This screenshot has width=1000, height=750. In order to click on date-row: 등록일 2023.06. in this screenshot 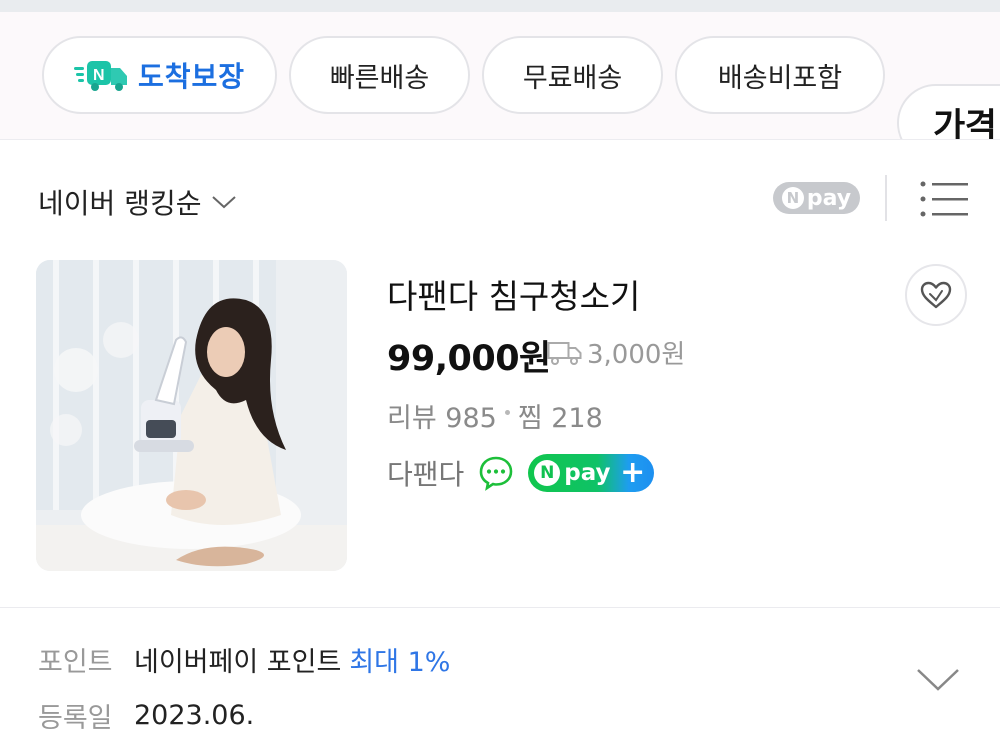, I will do `click(244, 715)`.